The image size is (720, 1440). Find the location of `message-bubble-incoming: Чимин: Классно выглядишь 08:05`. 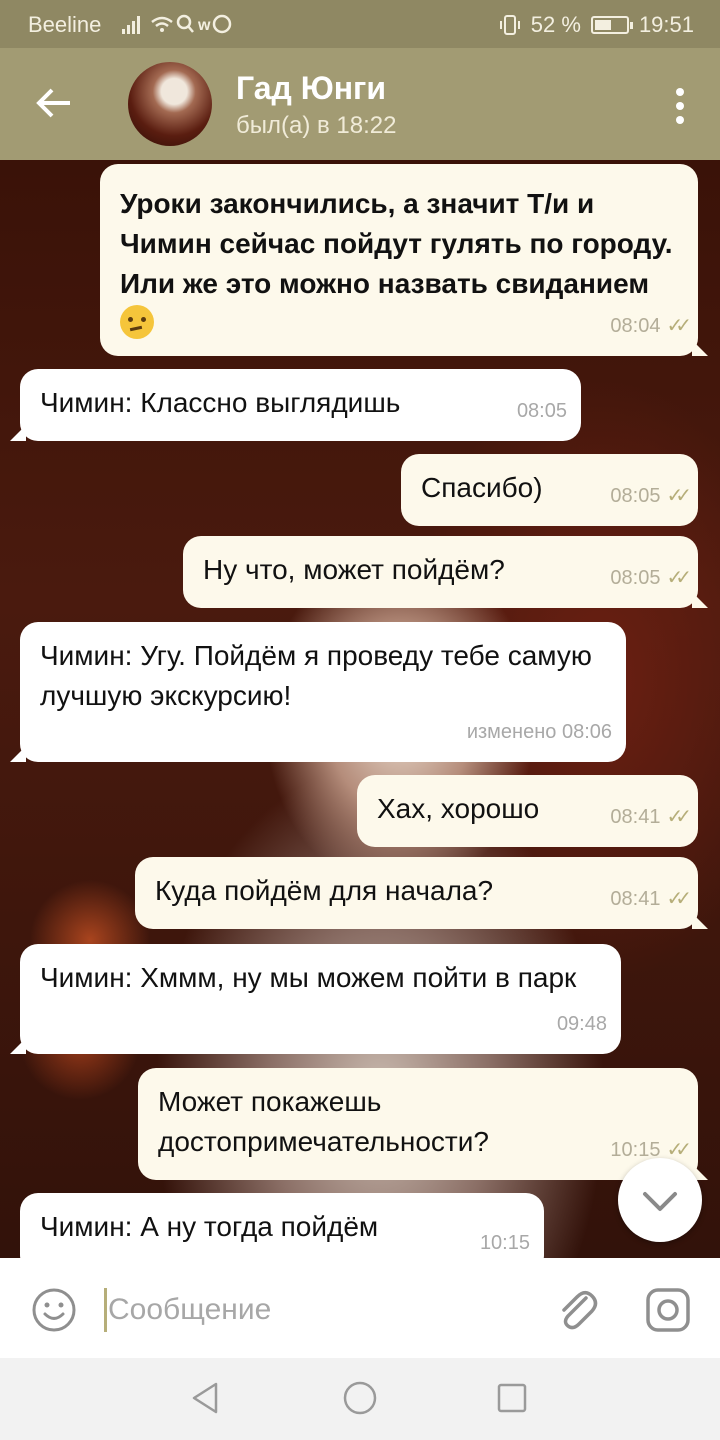

message-bubble-incoming: Чимин: Классно выглядишь 08:05 is located at coordinates (295, 405).